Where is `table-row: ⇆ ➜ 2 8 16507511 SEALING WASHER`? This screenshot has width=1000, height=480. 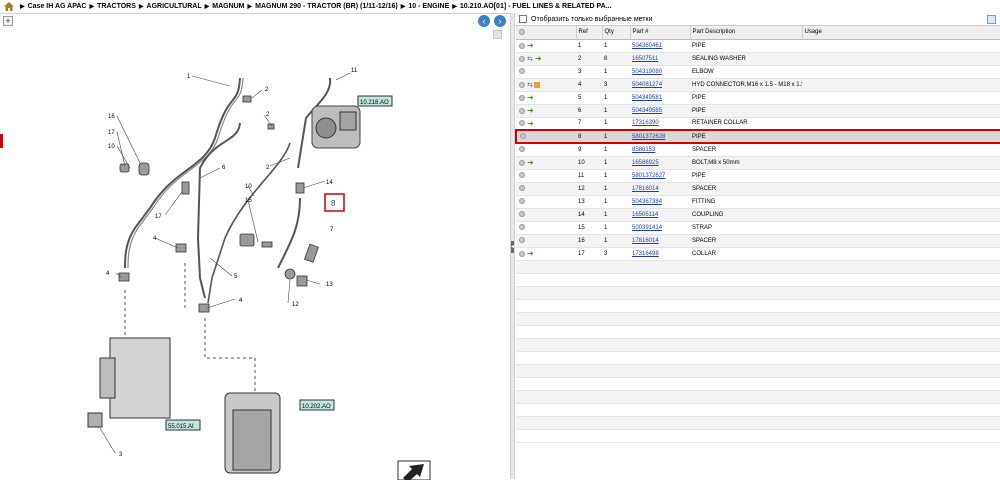 table-row: ⇆ ➜ 2 8 16507511 SEALING WASHER is located at coordinates (758, 59).